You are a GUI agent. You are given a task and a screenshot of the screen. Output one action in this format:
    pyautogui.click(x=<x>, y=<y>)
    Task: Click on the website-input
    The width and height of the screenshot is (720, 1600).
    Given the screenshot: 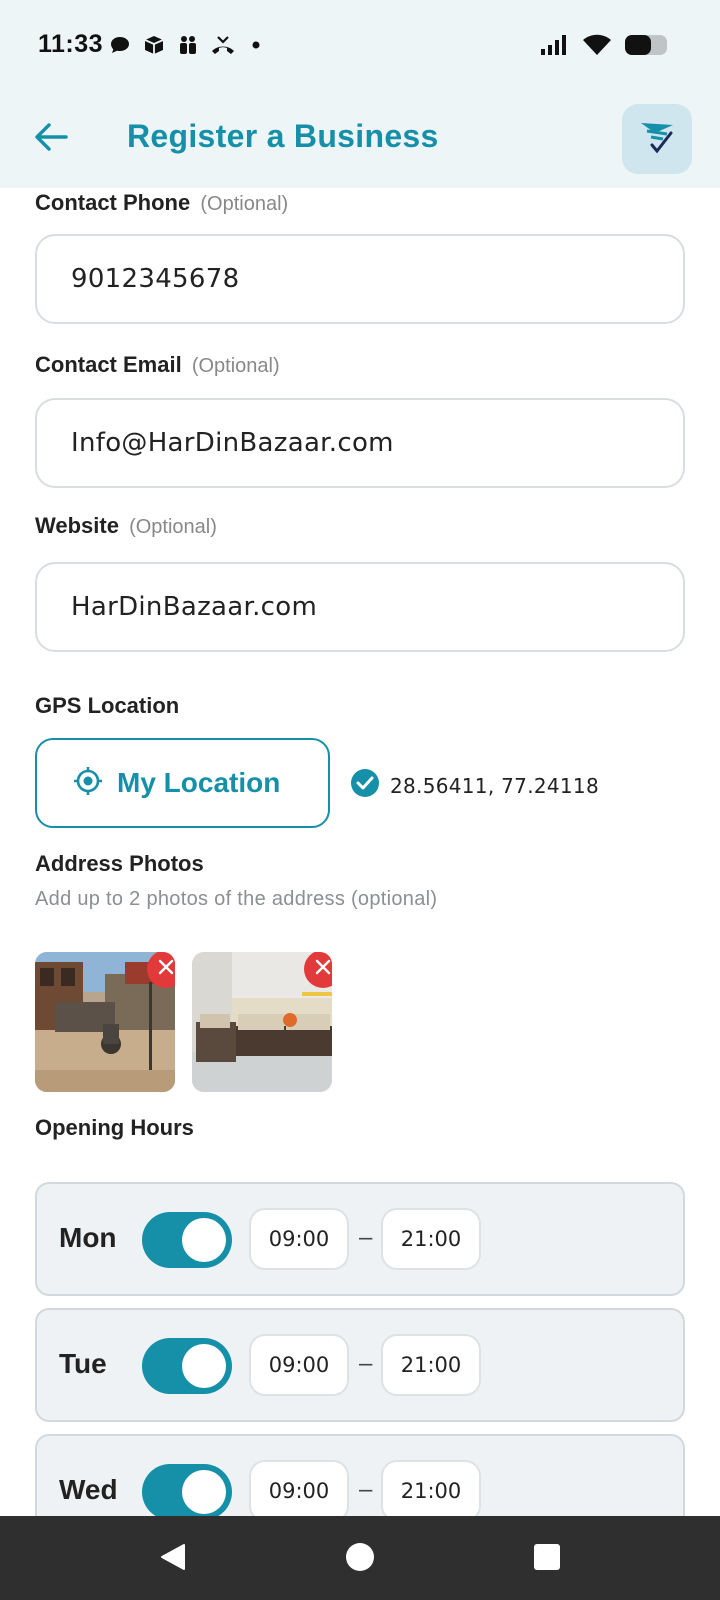 What is the action you would take?
    pyautogui.click(x=360, y=607)
    